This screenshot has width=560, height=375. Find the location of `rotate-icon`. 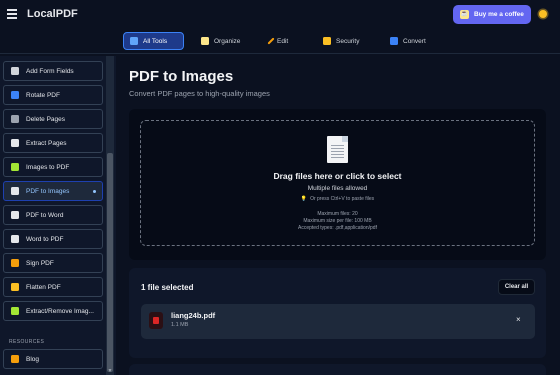

rotate-icon is located at coordinates (15, 95).